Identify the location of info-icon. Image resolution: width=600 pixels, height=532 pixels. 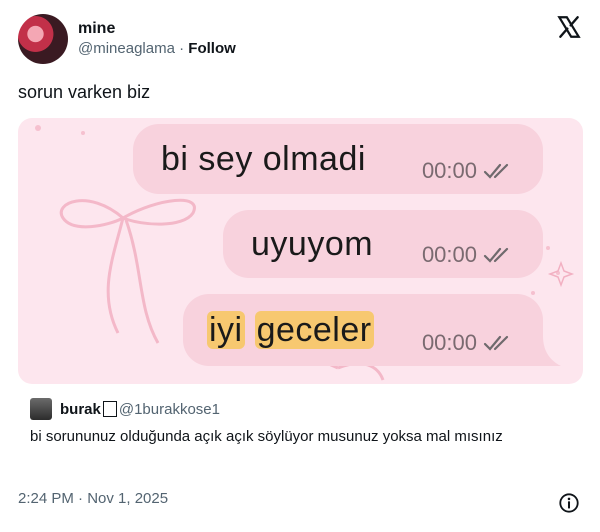
(569, 503).